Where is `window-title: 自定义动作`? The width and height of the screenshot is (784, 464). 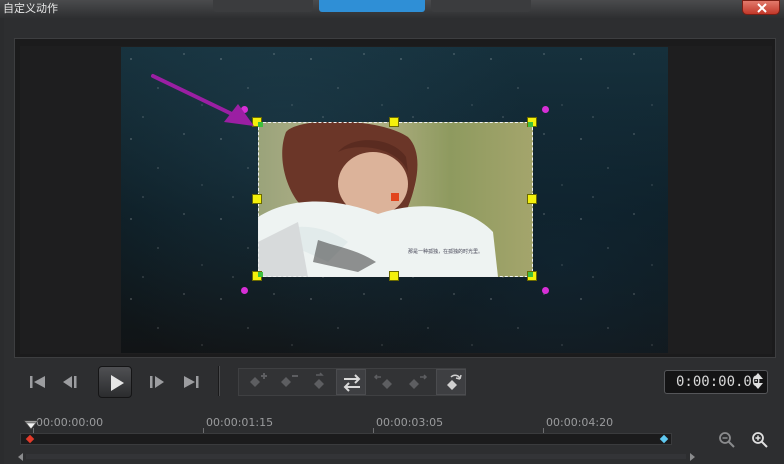
window-title: 自定义动作 is located at coordinates (30, 8).